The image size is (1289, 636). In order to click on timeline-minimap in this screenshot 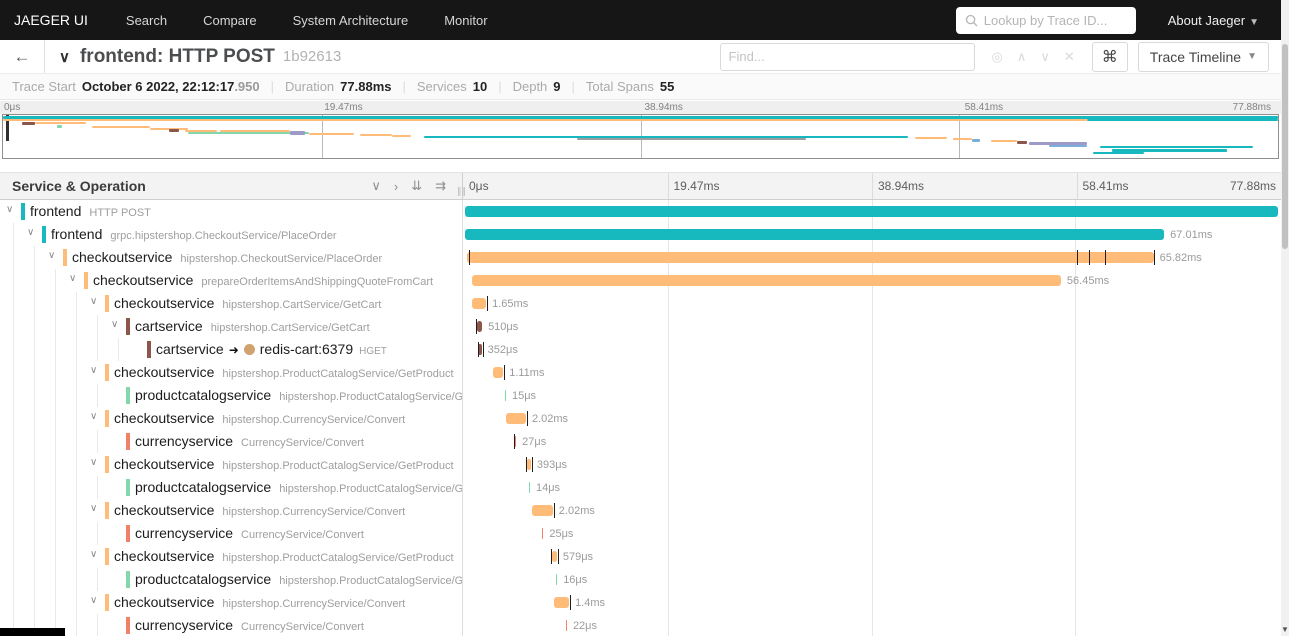, I will do `click(640, 136)`.